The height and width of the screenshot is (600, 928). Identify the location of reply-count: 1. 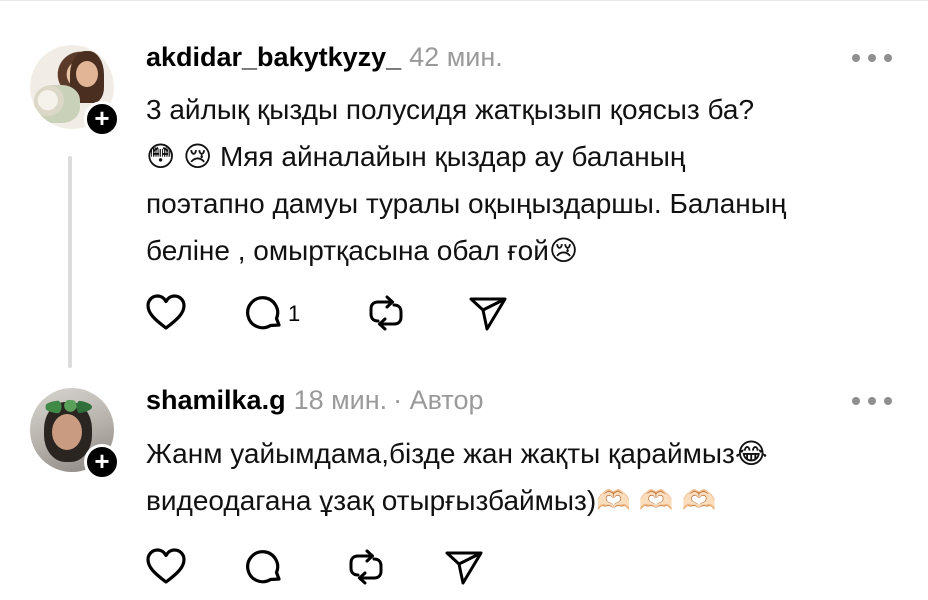
(294, 313).